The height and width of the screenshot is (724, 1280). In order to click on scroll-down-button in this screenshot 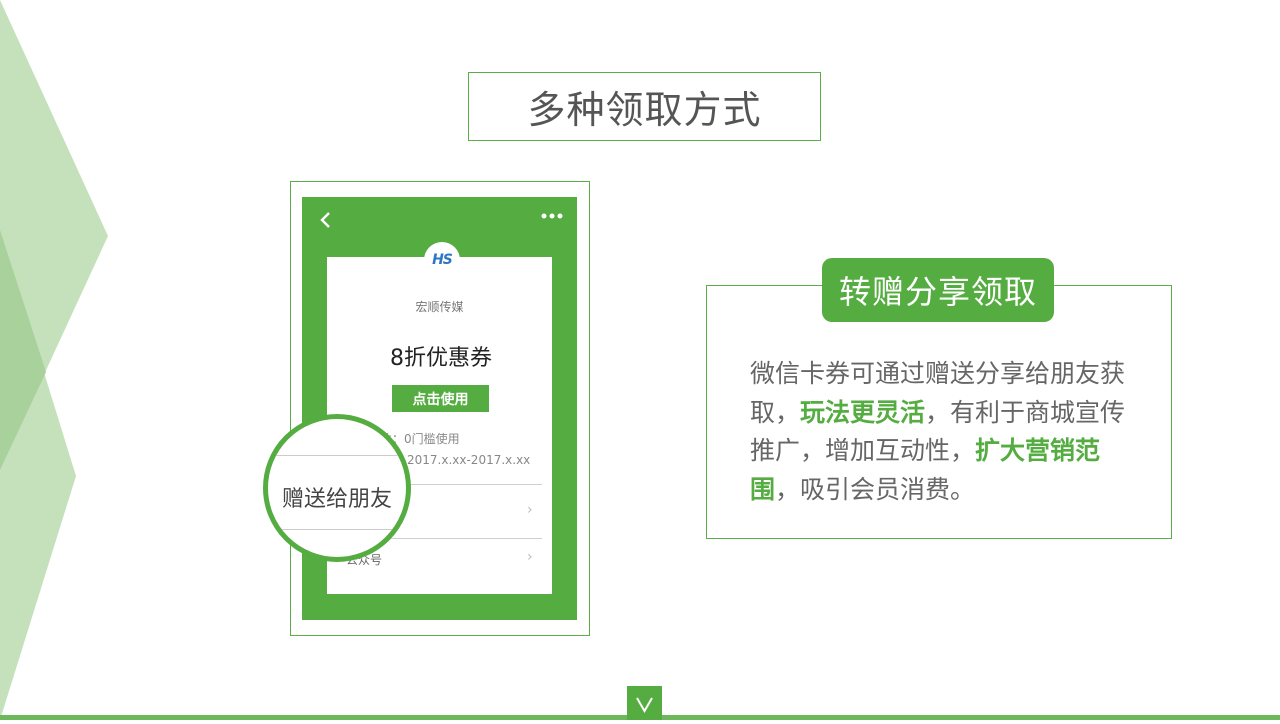, I will do `click(644, 703)`.